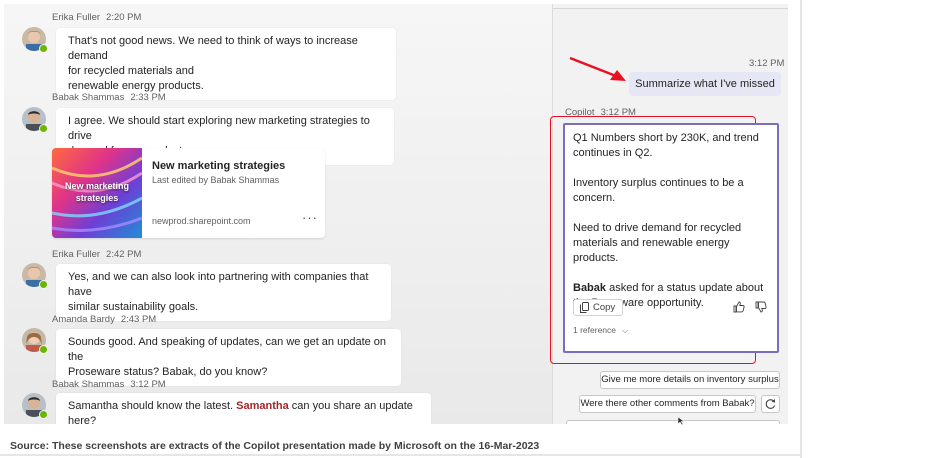 Image resolution: width=940 pixels, height=458 pixels. I want to click on references-toggle: 1 reference ⌵, so click(600, 330).